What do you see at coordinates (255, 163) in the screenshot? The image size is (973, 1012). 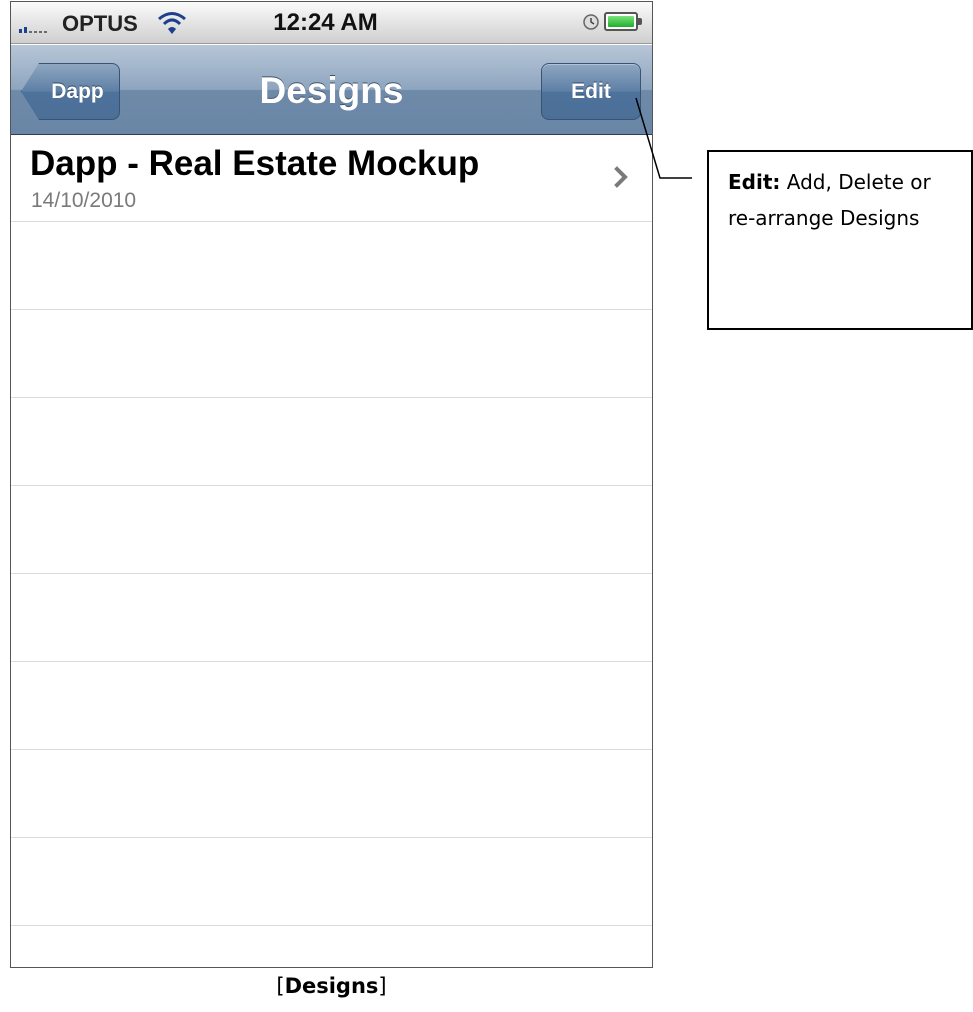 I see `design-title: Dapp - Real Estate Mockup` at bounding box center [255, 163].